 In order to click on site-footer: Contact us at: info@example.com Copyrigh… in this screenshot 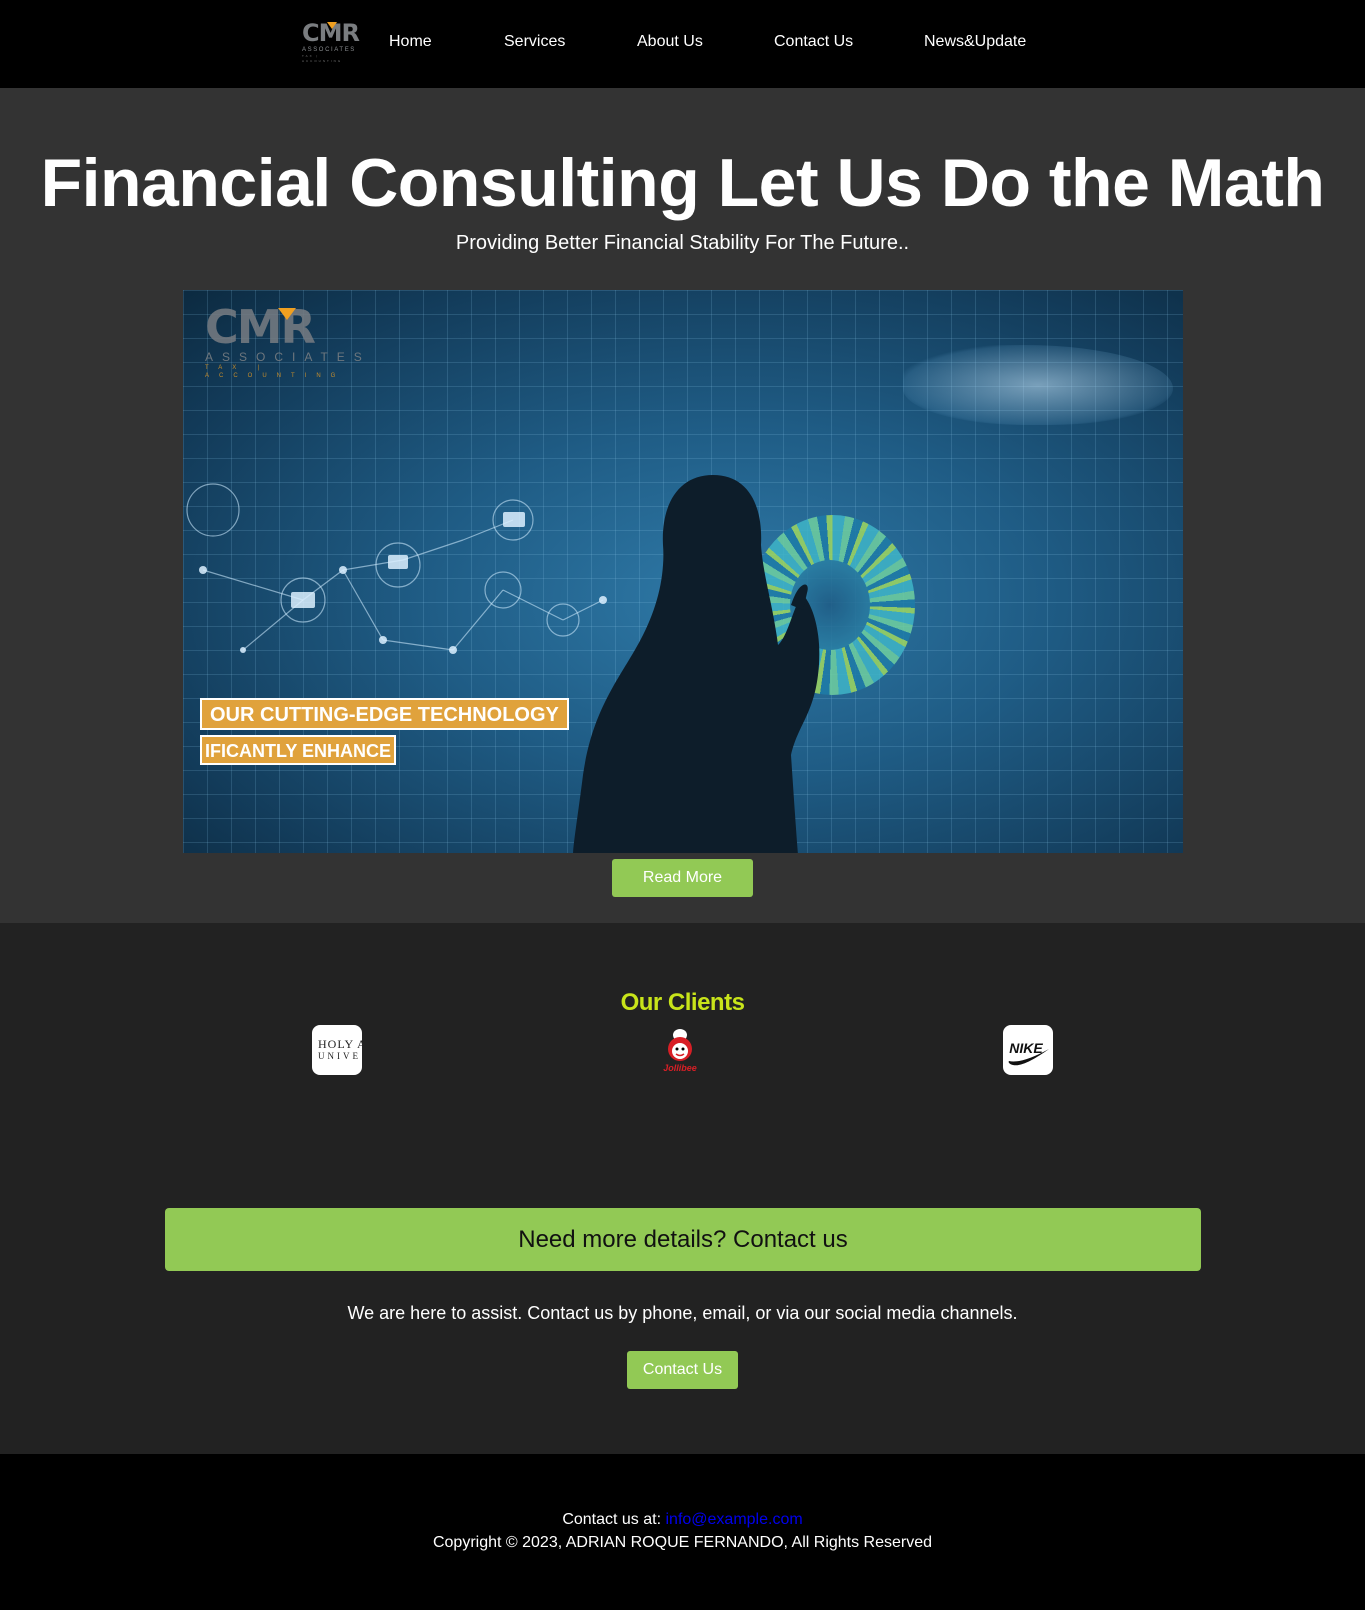, I will do `click(682, 1532)`.